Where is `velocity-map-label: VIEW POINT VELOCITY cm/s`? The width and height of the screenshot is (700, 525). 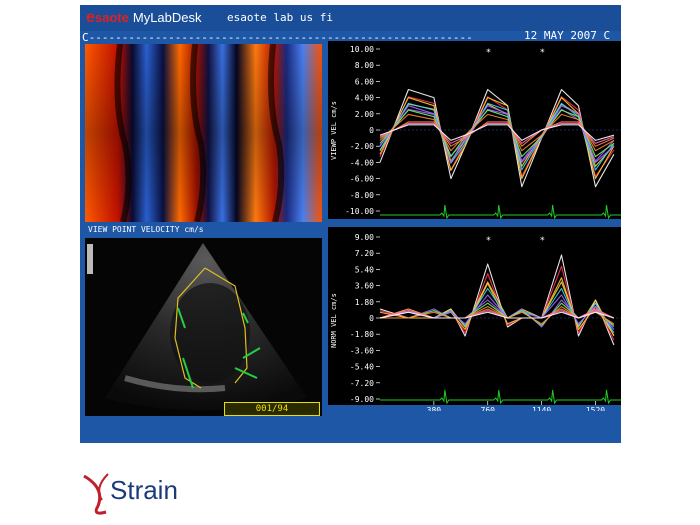
velocity-map-label: VIEW POINT VELOCITY cm/s is located at coordinates (146, 229).